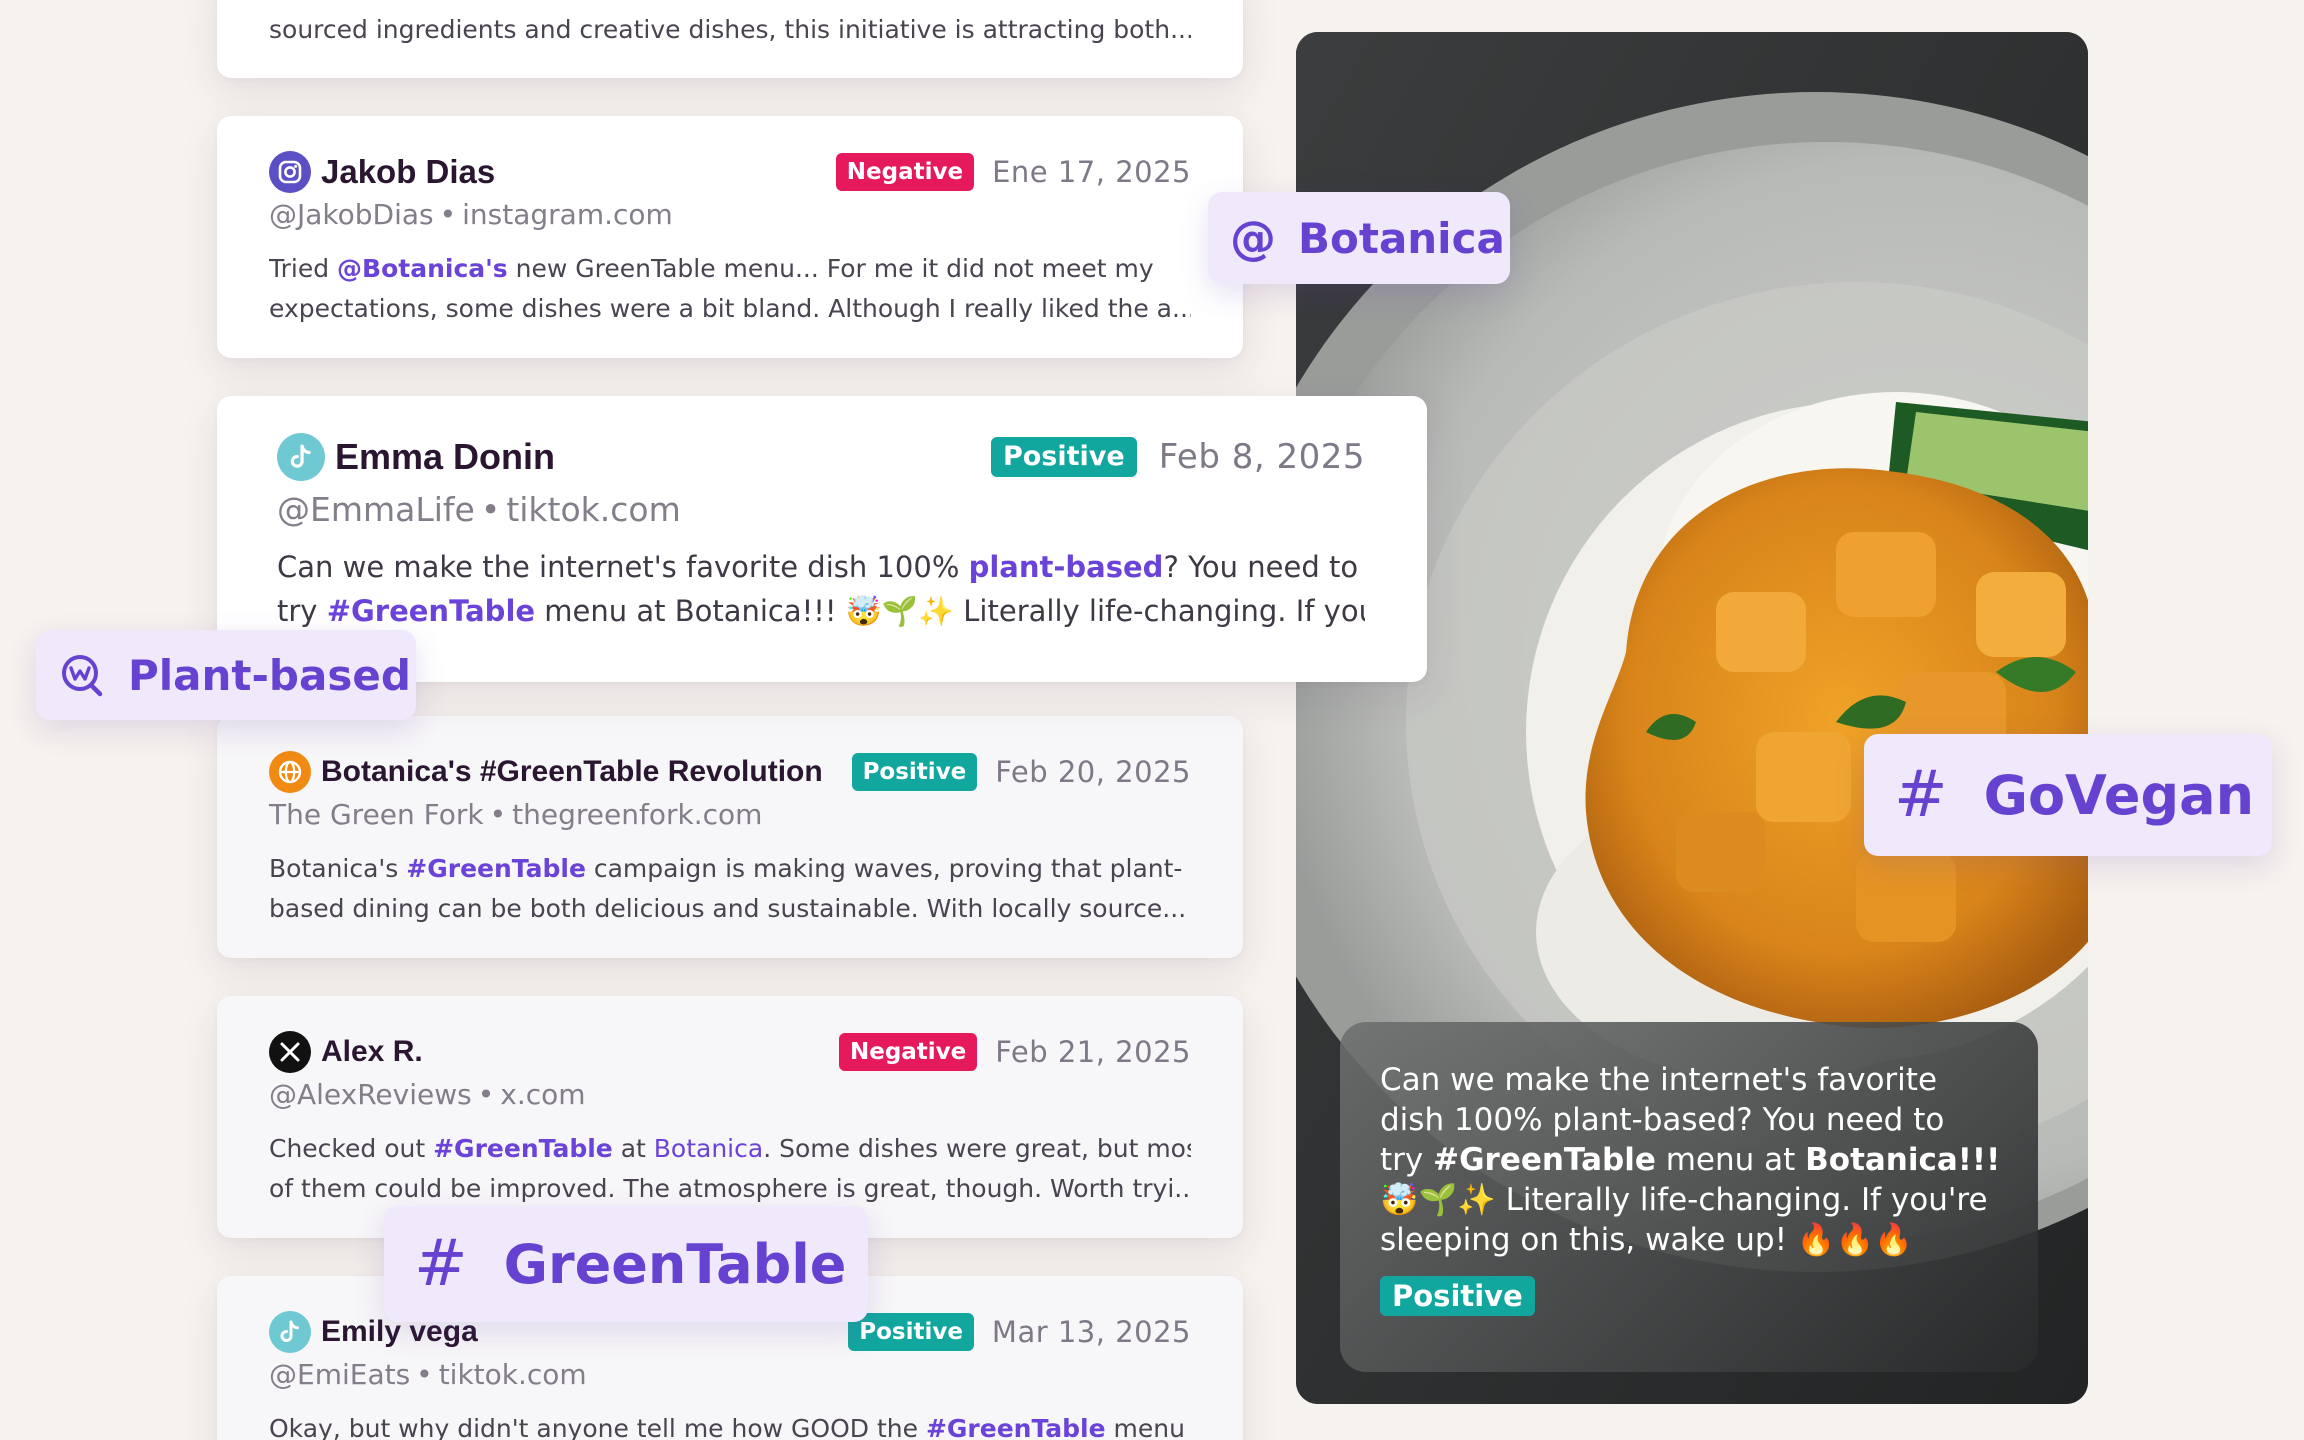 The image size is (2304, 1440). I want to click on hashtag-chip-govegan: # GoVegan, so click(2068, 795).